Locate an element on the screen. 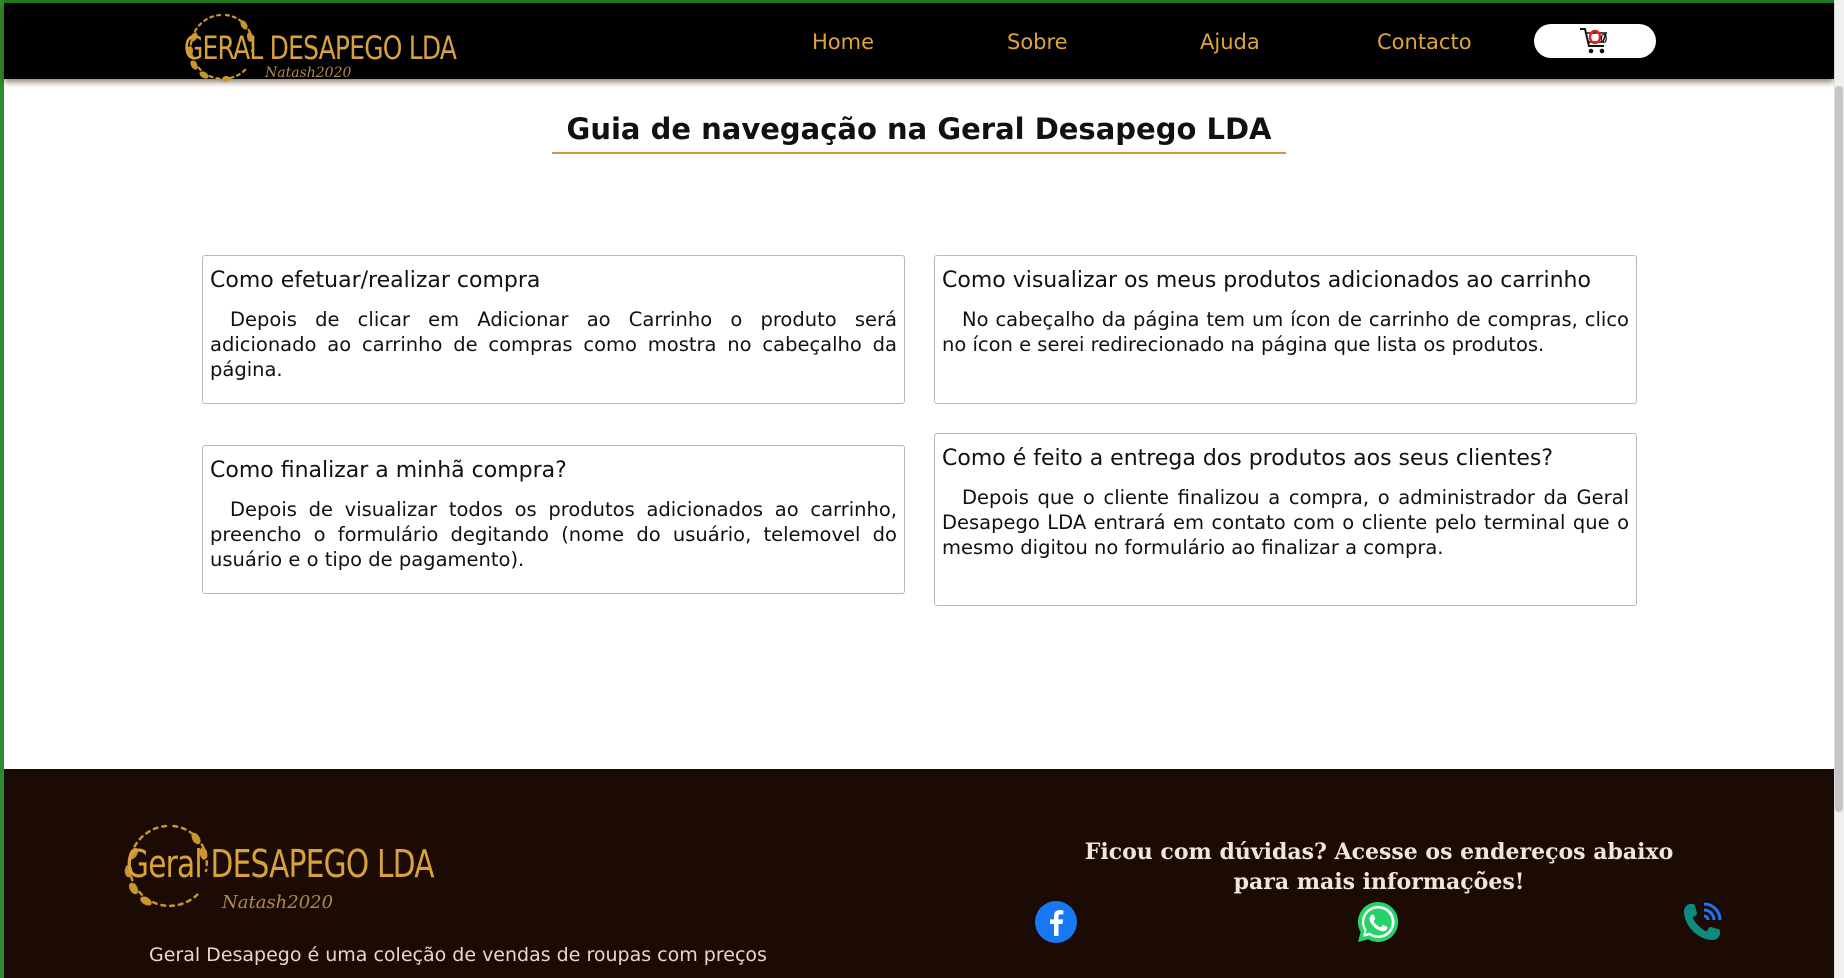 The height and width of the screenshot is (978, 1844). vertical-scrollbar is located at coordinates (1839, 489).